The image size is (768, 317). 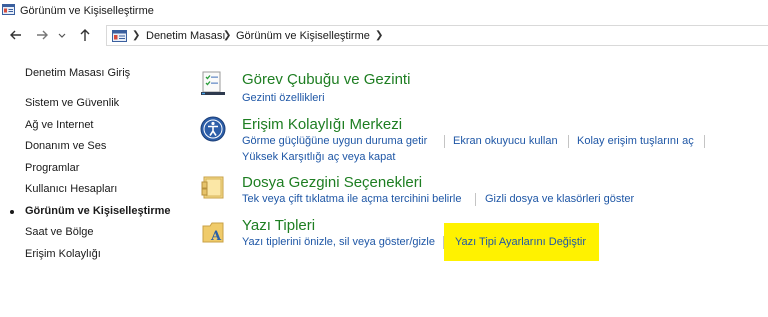 I want to click on chevron-down-icon, so click(x=62, y=35).